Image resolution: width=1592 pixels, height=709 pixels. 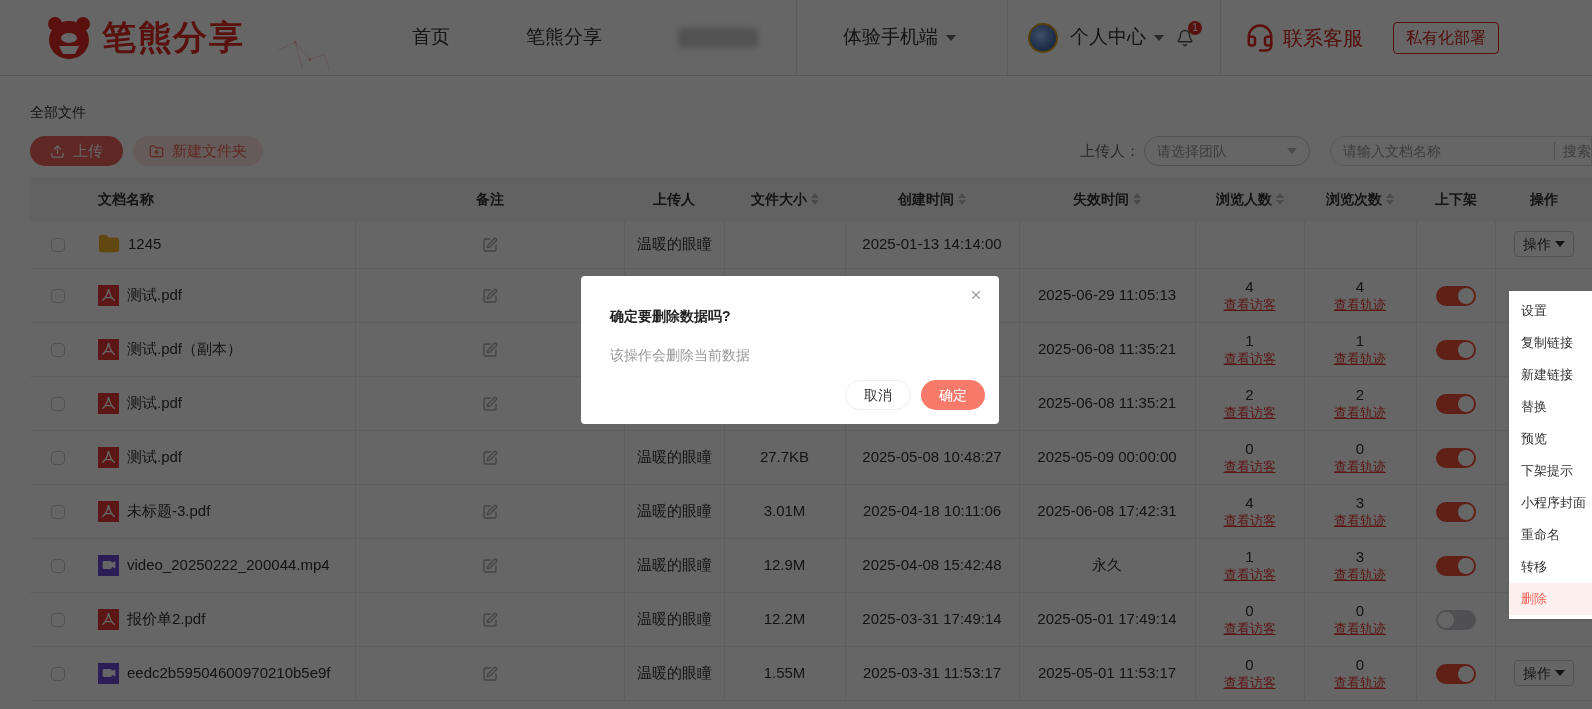 What do you see at coordinates (878, 395) in the screenshot?
I see `cancel-button: 取消` at bounding box center [878, 395].